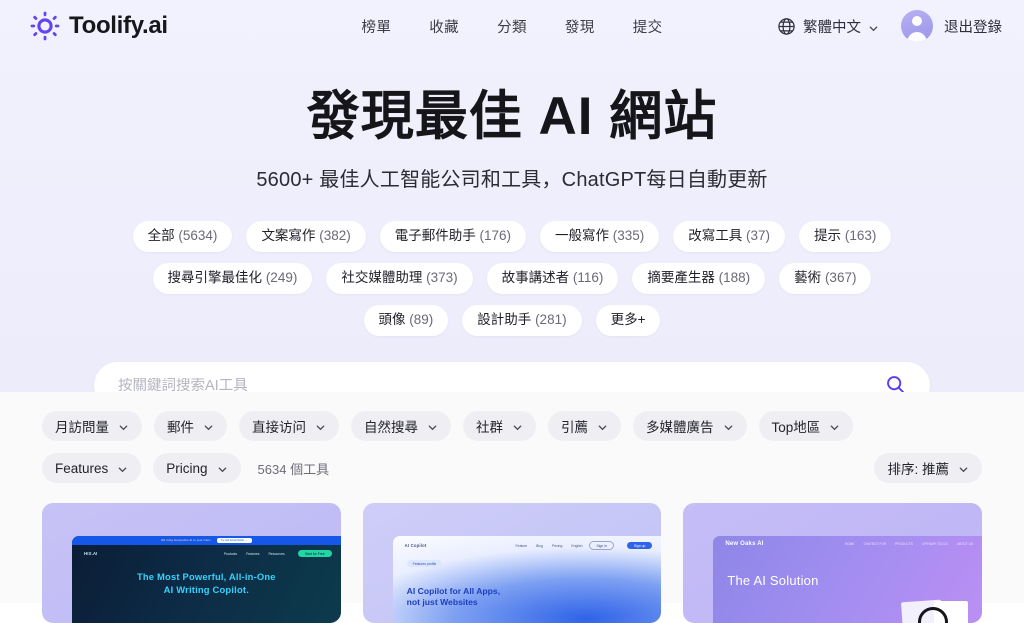 The image size is (1024, 623). What do you see at coordinates (180, 427) in the screenshot?
I see `filter-label: 郵件` at bounding box center [180, 427].